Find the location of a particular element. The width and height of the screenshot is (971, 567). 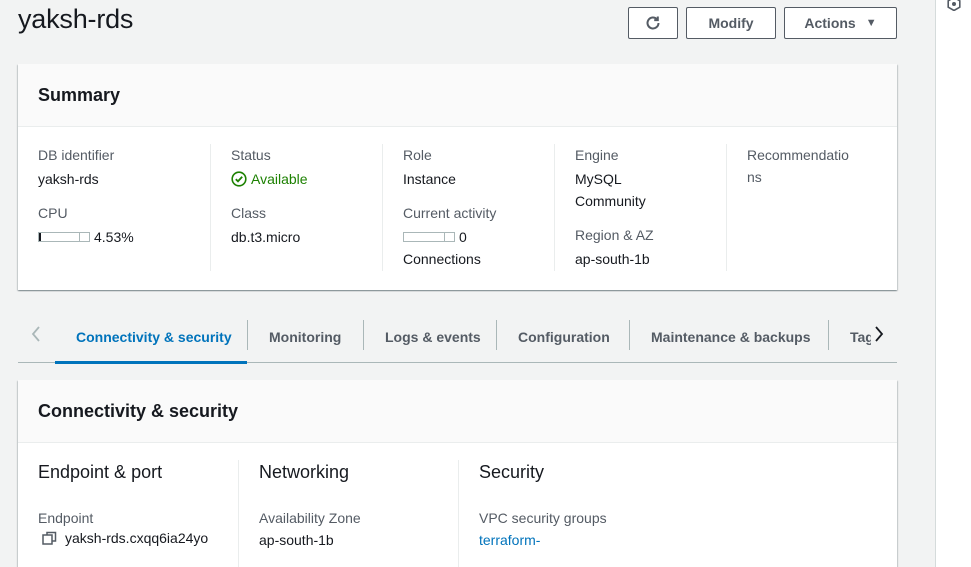

az-value: ap-south-1b is located at coordinates (296, 540).